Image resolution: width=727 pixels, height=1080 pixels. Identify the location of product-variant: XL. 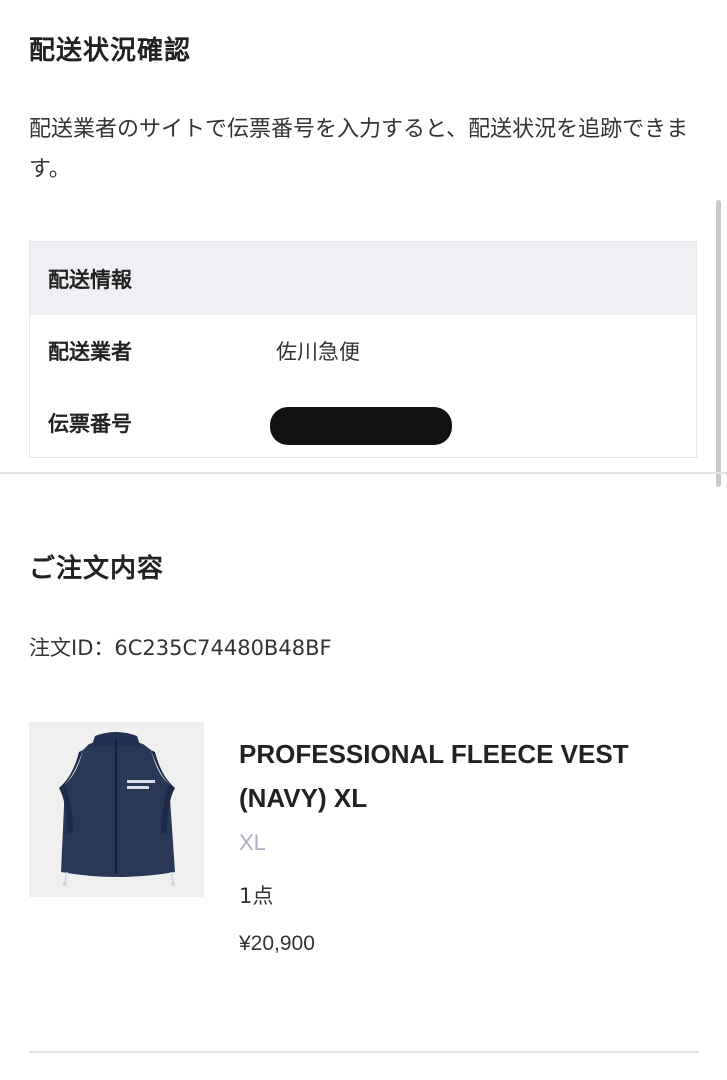
(252, 842).